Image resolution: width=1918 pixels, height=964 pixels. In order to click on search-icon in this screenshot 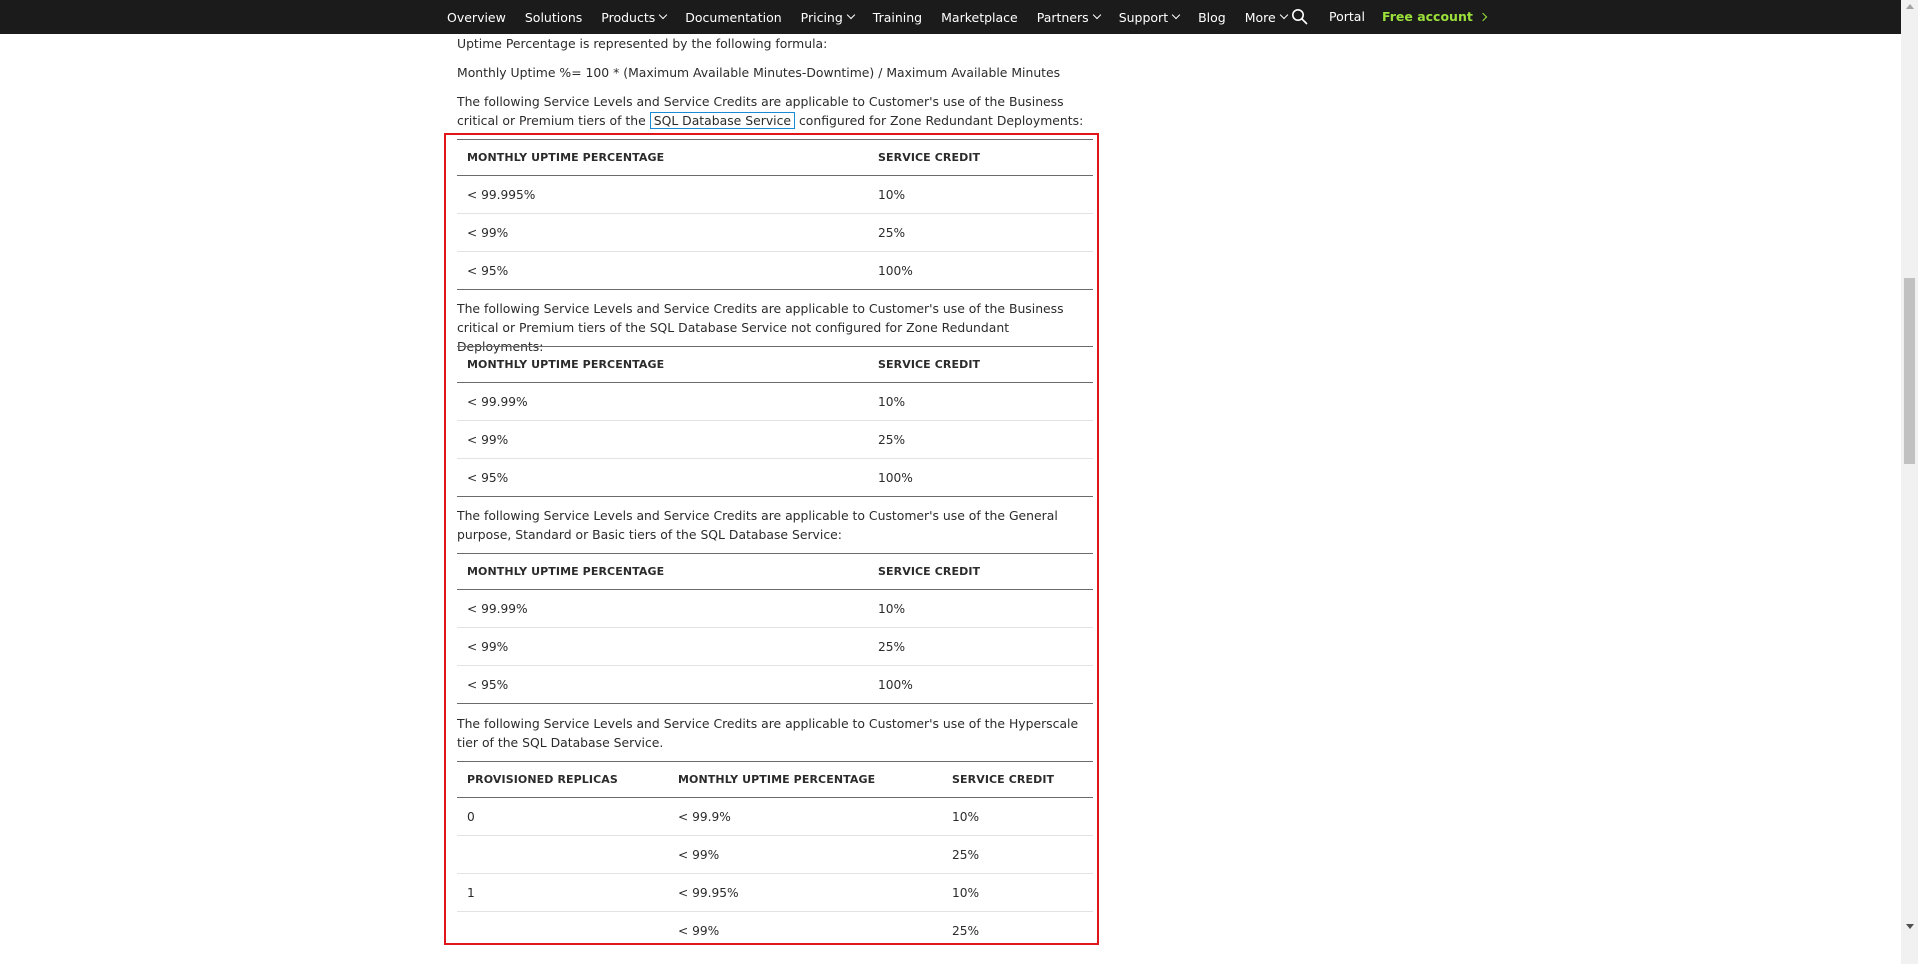, I will do `click(1299, 16)`.